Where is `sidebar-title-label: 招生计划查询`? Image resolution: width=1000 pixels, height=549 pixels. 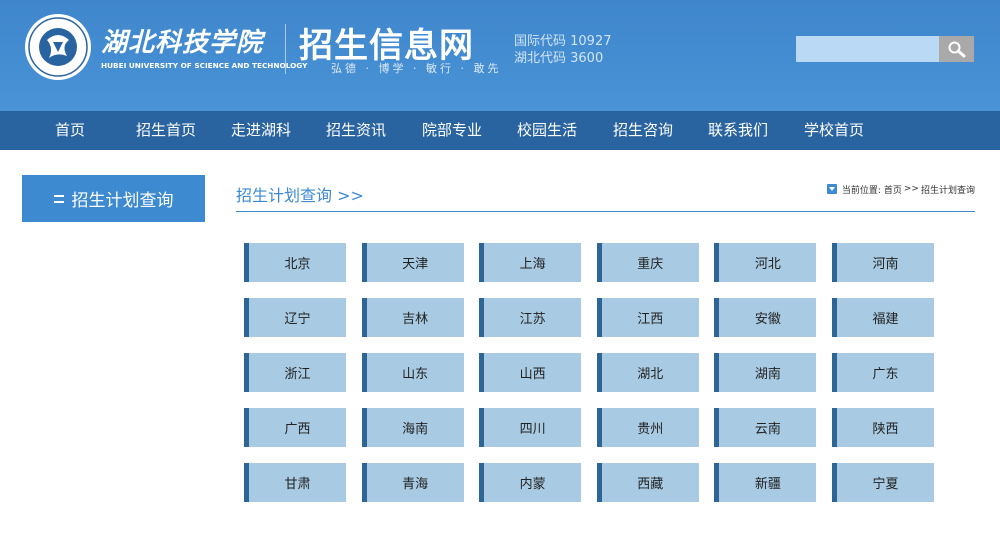 sidebar-title-label: 招生计划查询 is located at coordinates (122, 201).